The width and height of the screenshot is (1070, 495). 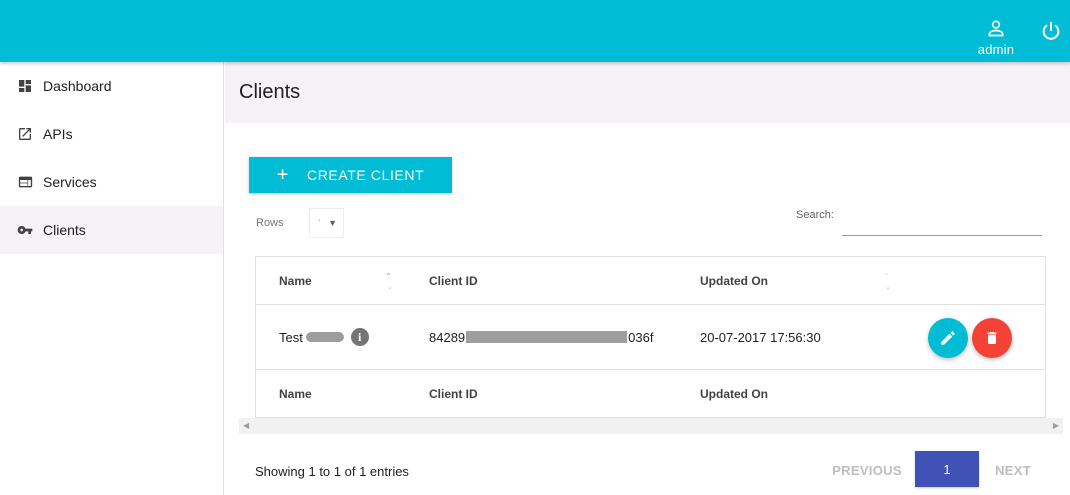 What do you see at coordinates (650, 394) in the screenshot?
I see `table-footer-row: Name Client ID Updated On` at bounding box center [650, 394].